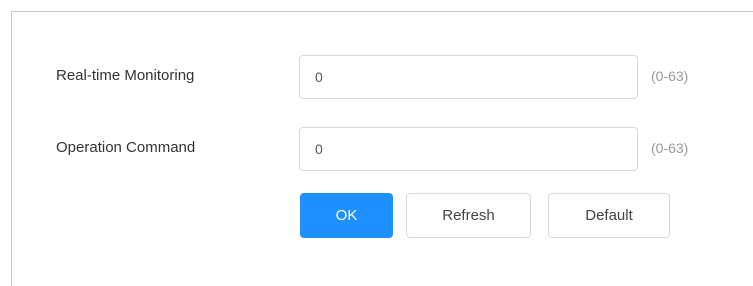 The height and width of the screenshot is (286, 753). I want to click on refresh-button: Refresh, so click(468, 215).